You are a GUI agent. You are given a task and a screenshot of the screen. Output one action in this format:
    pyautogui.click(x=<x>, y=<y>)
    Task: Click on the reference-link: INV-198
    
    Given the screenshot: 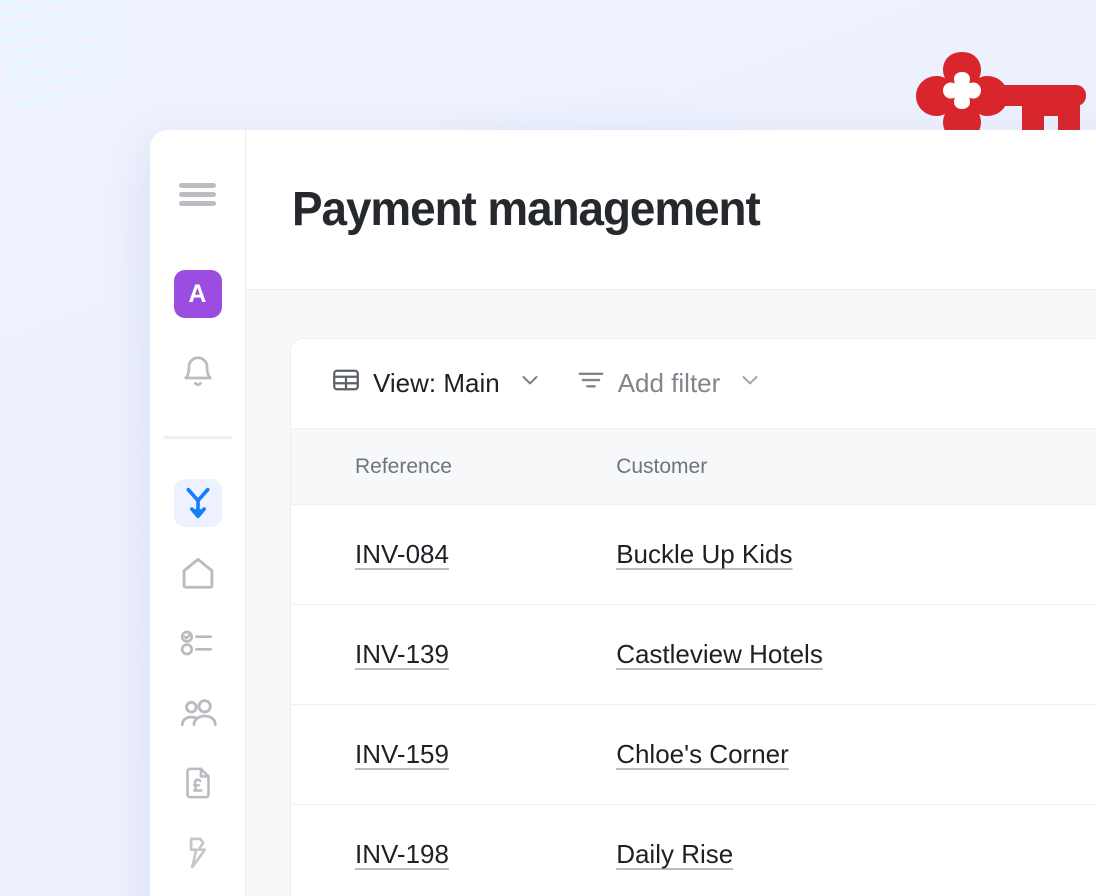 What is the action you would take?
    pyautogui.click(x=402, y=854)
    